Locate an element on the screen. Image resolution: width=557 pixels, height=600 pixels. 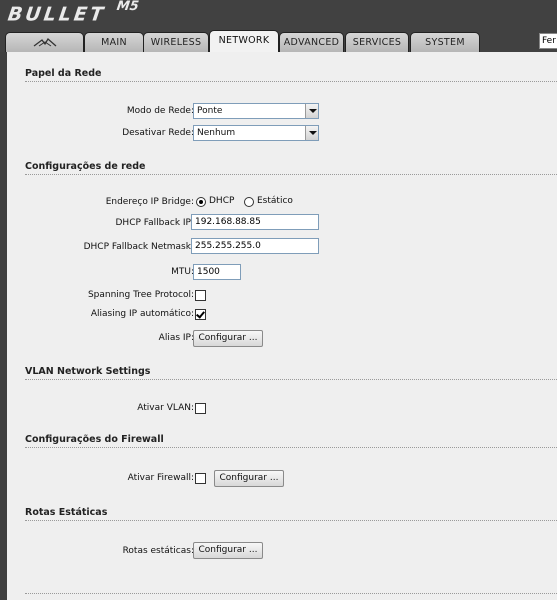
tab-ubiquiti-logo is located at coordinates (44, 42).